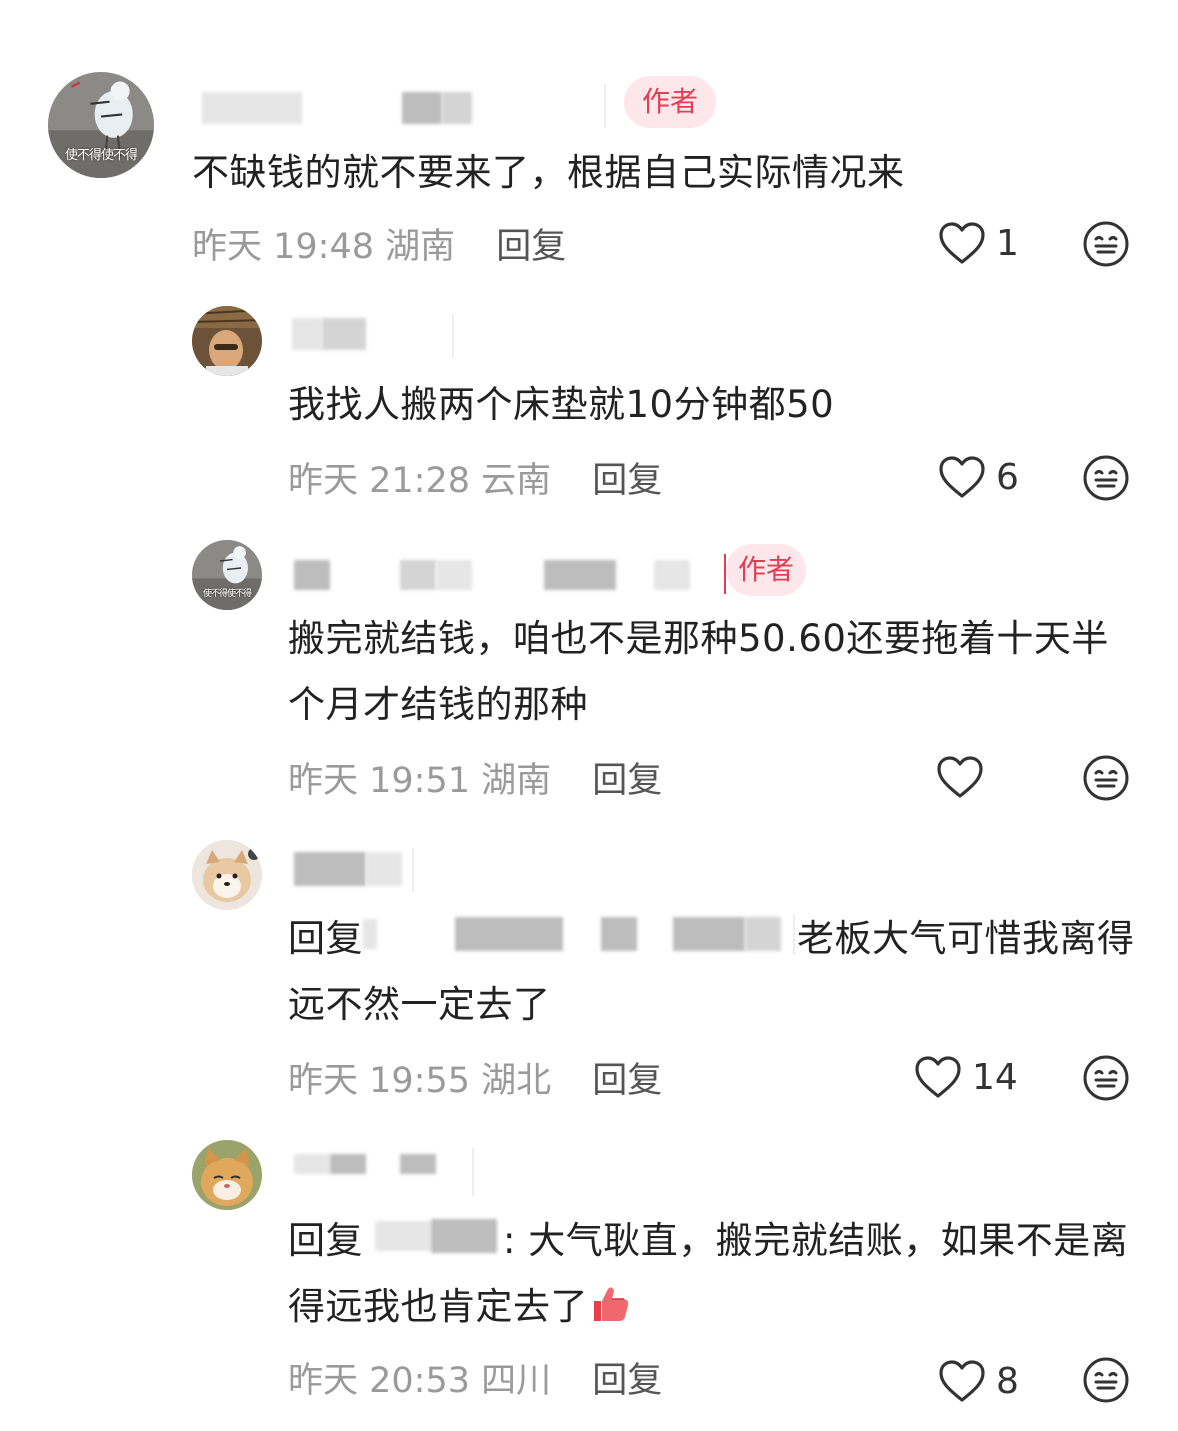 The height and width of the screenshot is (1431, 1178). I want to click on like-button: 8, so click(978, 1381).